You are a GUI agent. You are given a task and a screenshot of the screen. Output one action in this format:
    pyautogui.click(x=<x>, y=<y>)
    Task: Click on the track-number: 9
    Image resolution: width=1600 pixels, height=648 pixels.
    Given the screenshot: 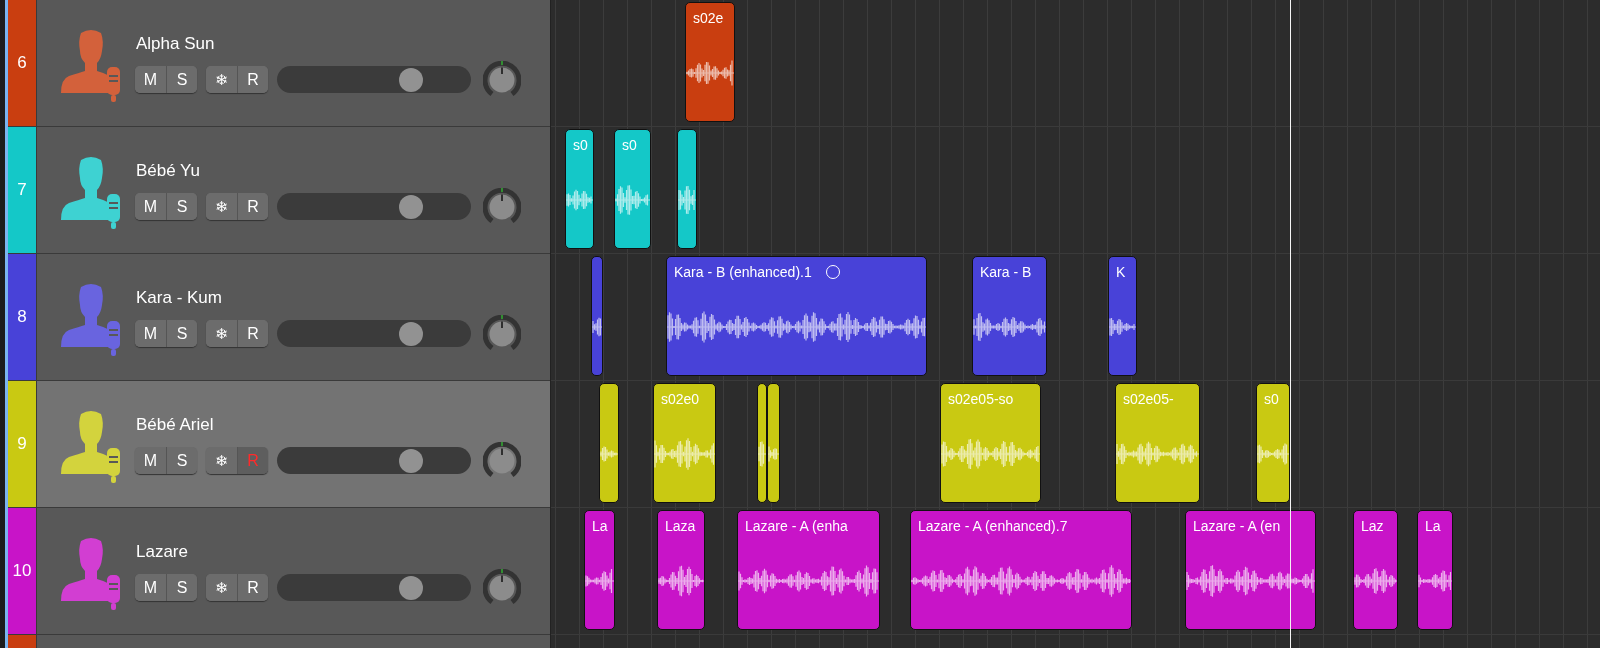 What is the action you would take?
    pyautogui.click(x=22, y=444)
    